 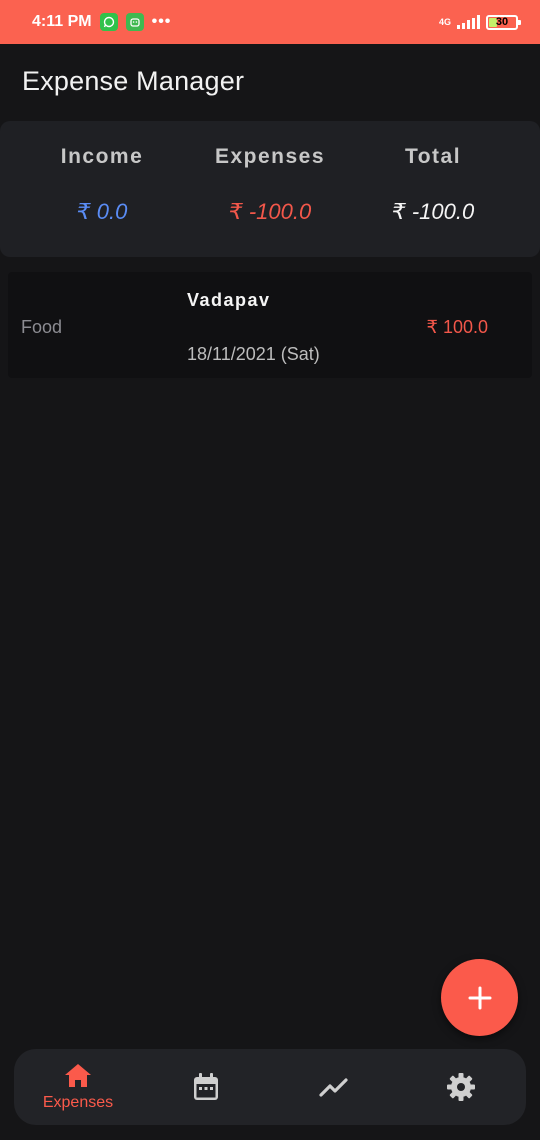 What do you see at coordinates (229, 300) in the screenshot?
I see `transaction-title: Vadapav` at bounding box center [229, 300].